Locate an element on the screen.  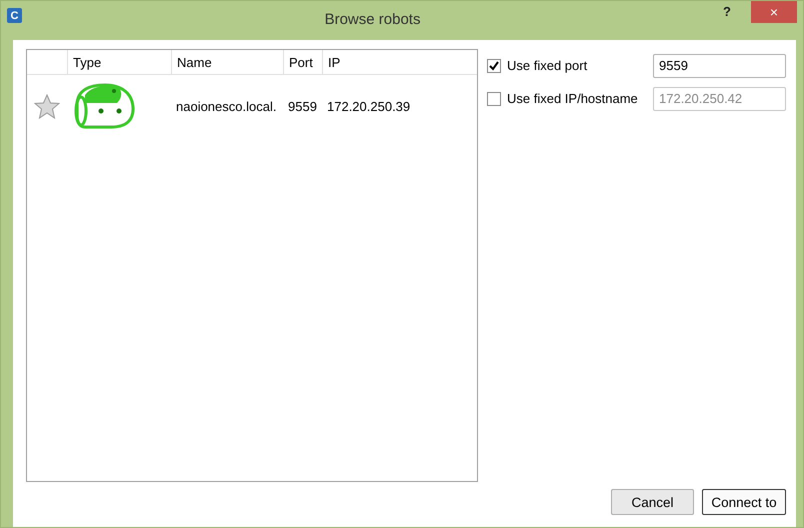
star-icon is located at coordinates (47, 106).